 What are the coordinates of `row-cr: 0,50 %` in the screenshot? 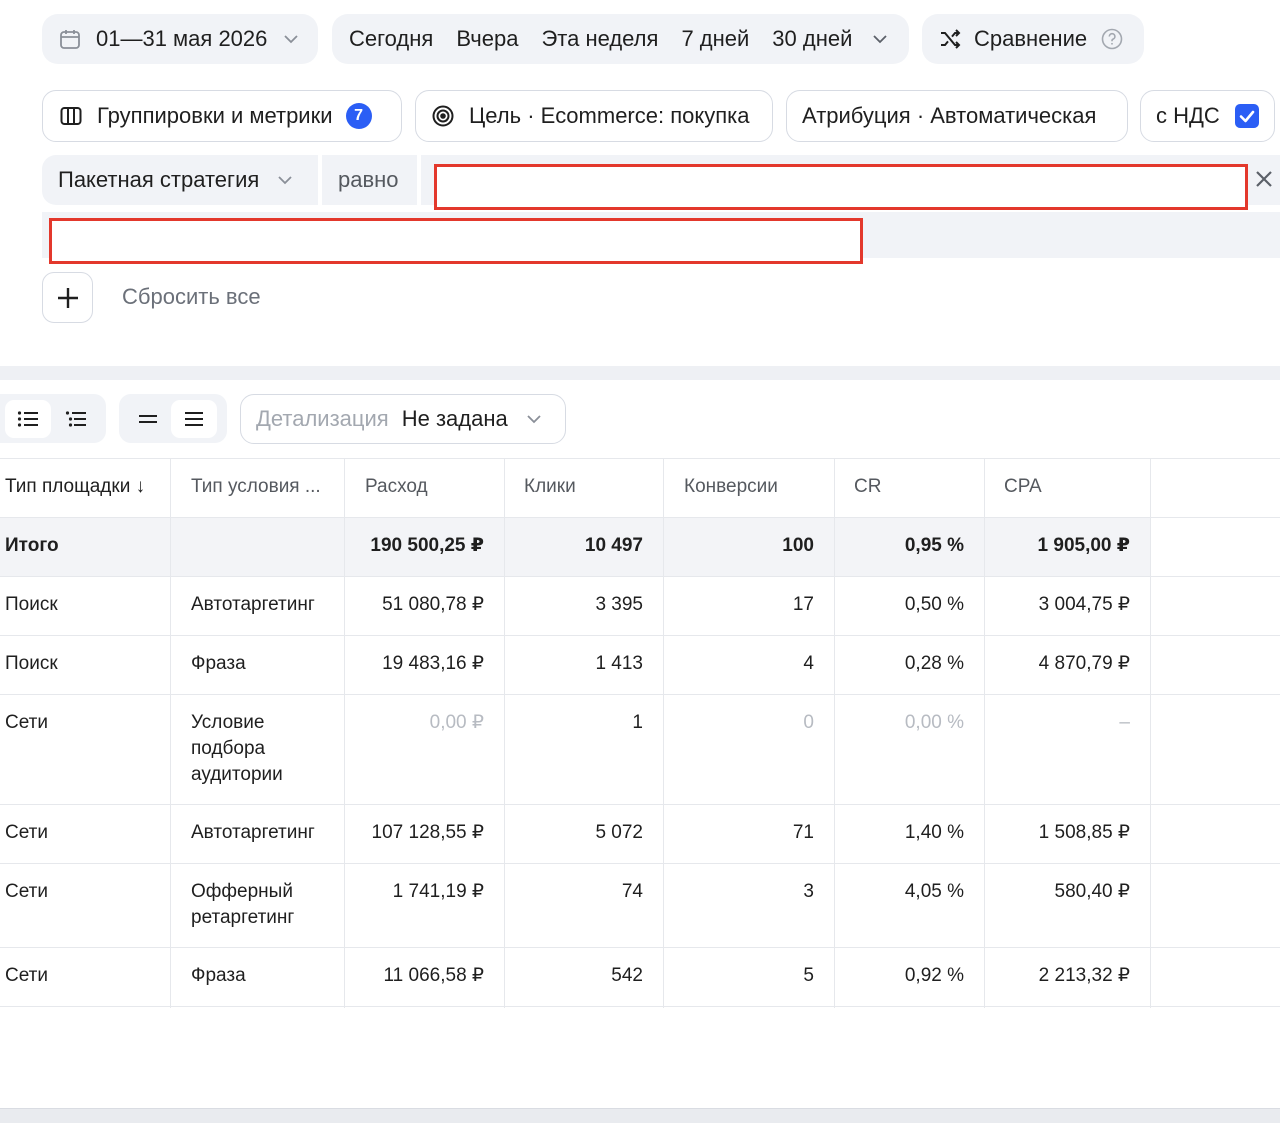 It's located at (934, 604).